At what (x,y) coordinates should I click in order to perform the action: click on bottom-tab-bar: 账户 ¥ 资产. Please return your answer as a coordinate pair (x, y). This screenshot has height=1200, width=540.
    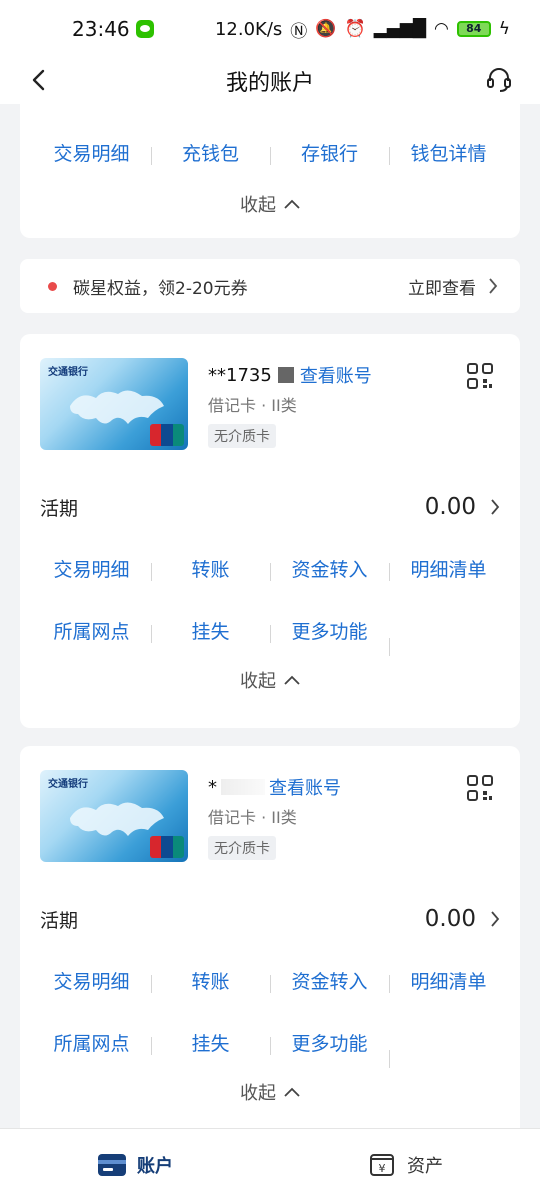
    Looking at the image, I should click on (270, 1164).